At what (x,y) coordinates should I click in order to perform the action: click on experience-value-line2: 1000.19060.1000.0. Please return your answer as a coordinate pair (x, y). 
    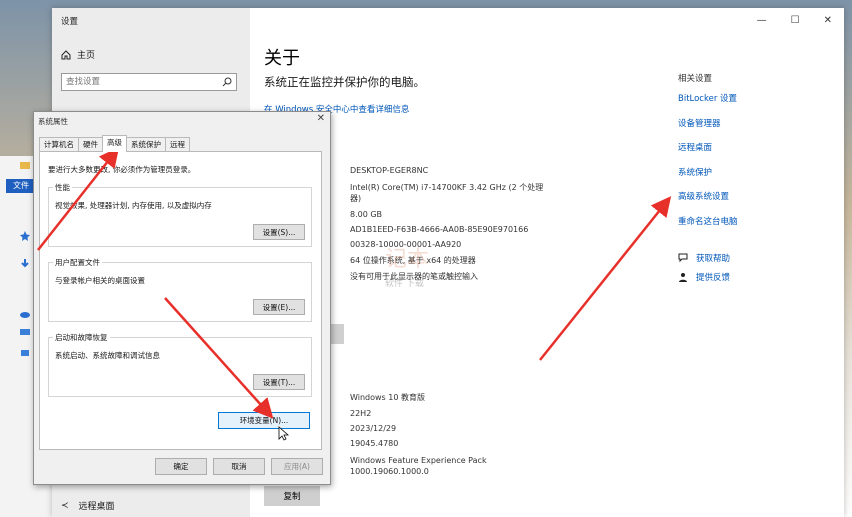
    Looking at the image, I should click on (389, 471).